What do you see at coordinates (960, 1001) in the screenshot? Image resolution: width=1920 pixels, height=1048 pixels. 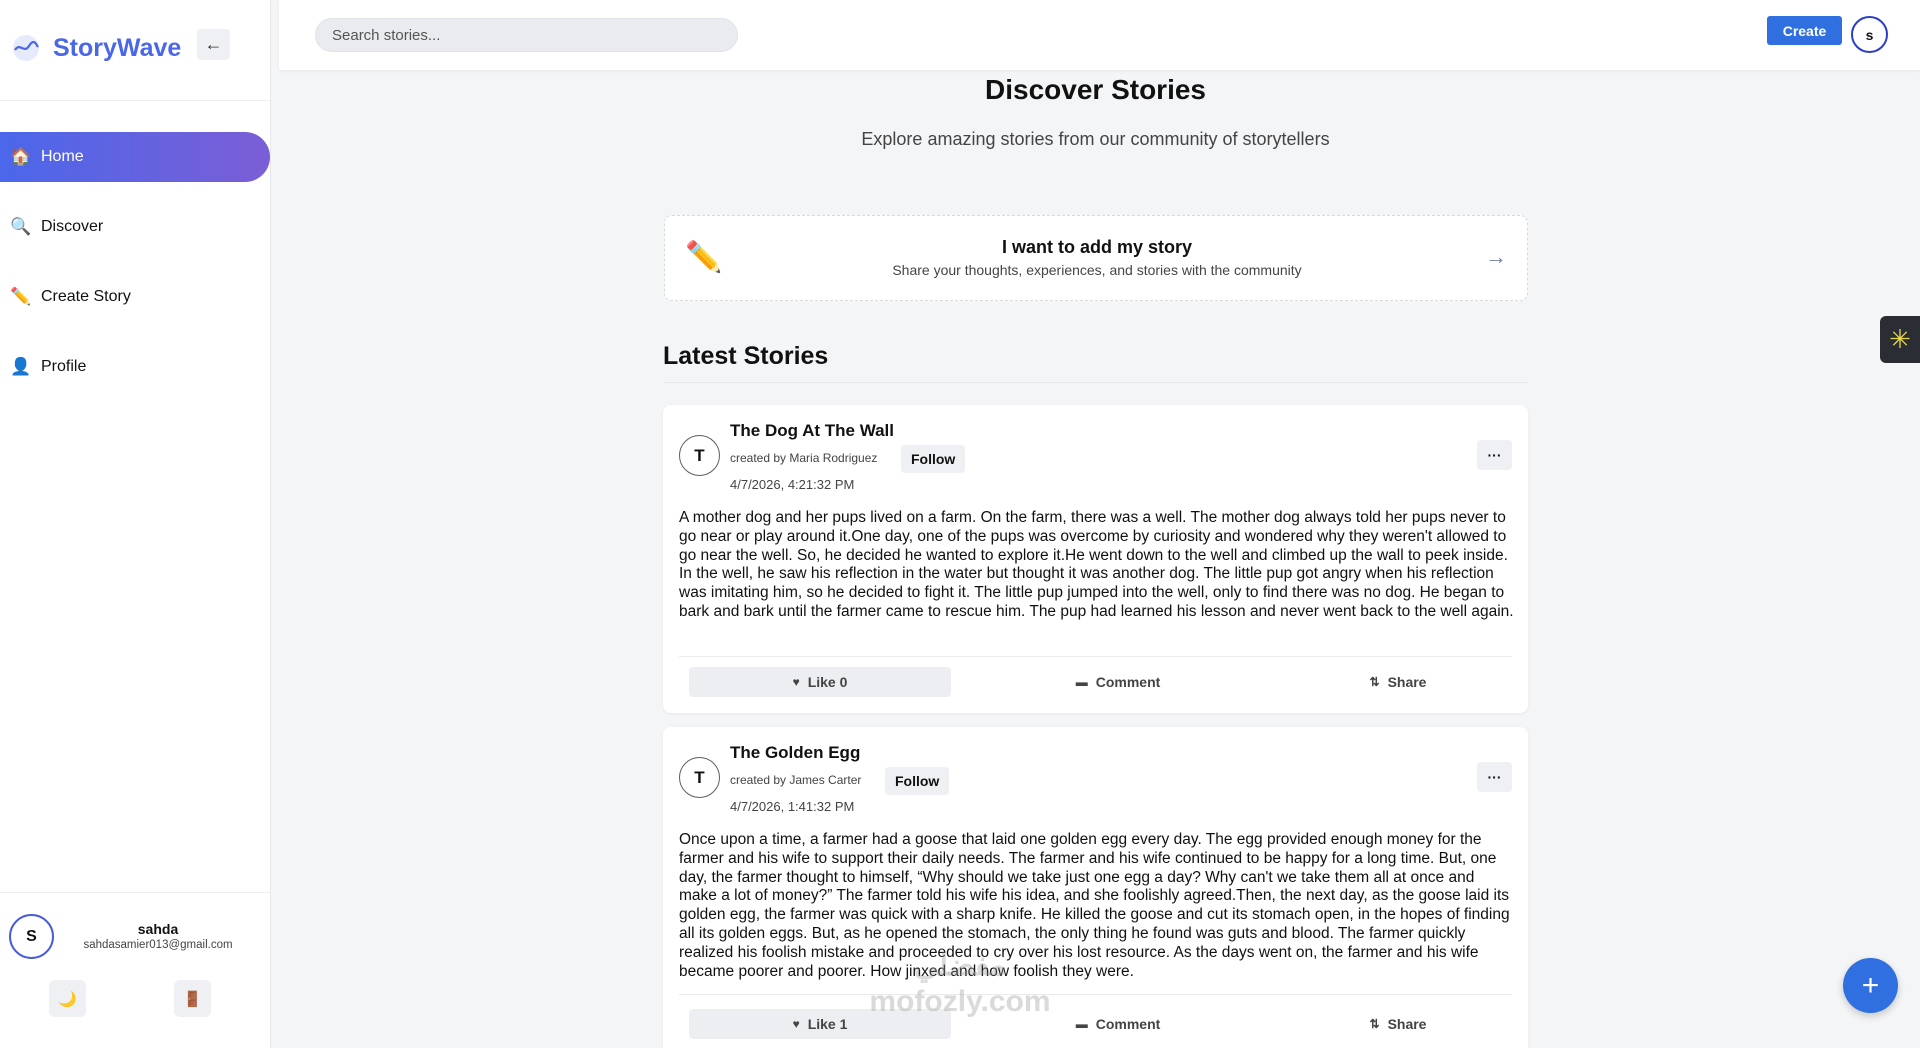 I see `watermark-domain: mofozly.com` at bounding box center [960, 1001].